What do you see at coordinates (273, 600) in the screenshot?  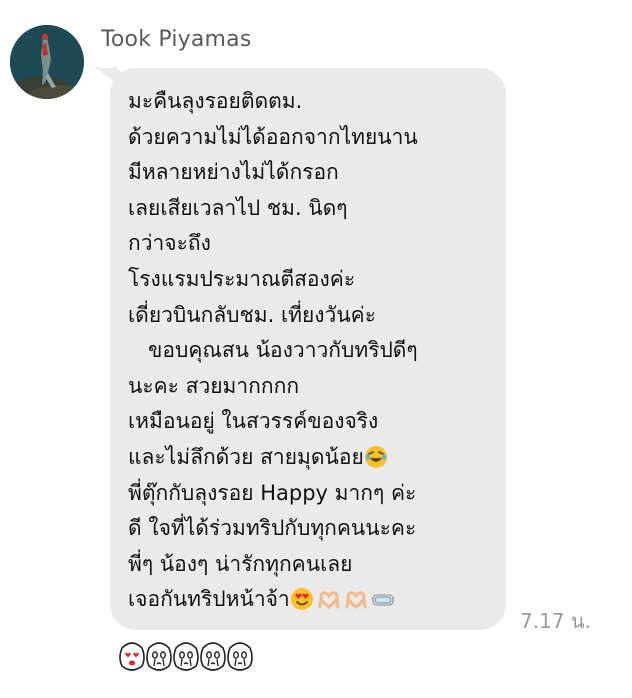 I see `message-line: เจอกันทริปหน้าจ้า` at bounding box center [273, 600].